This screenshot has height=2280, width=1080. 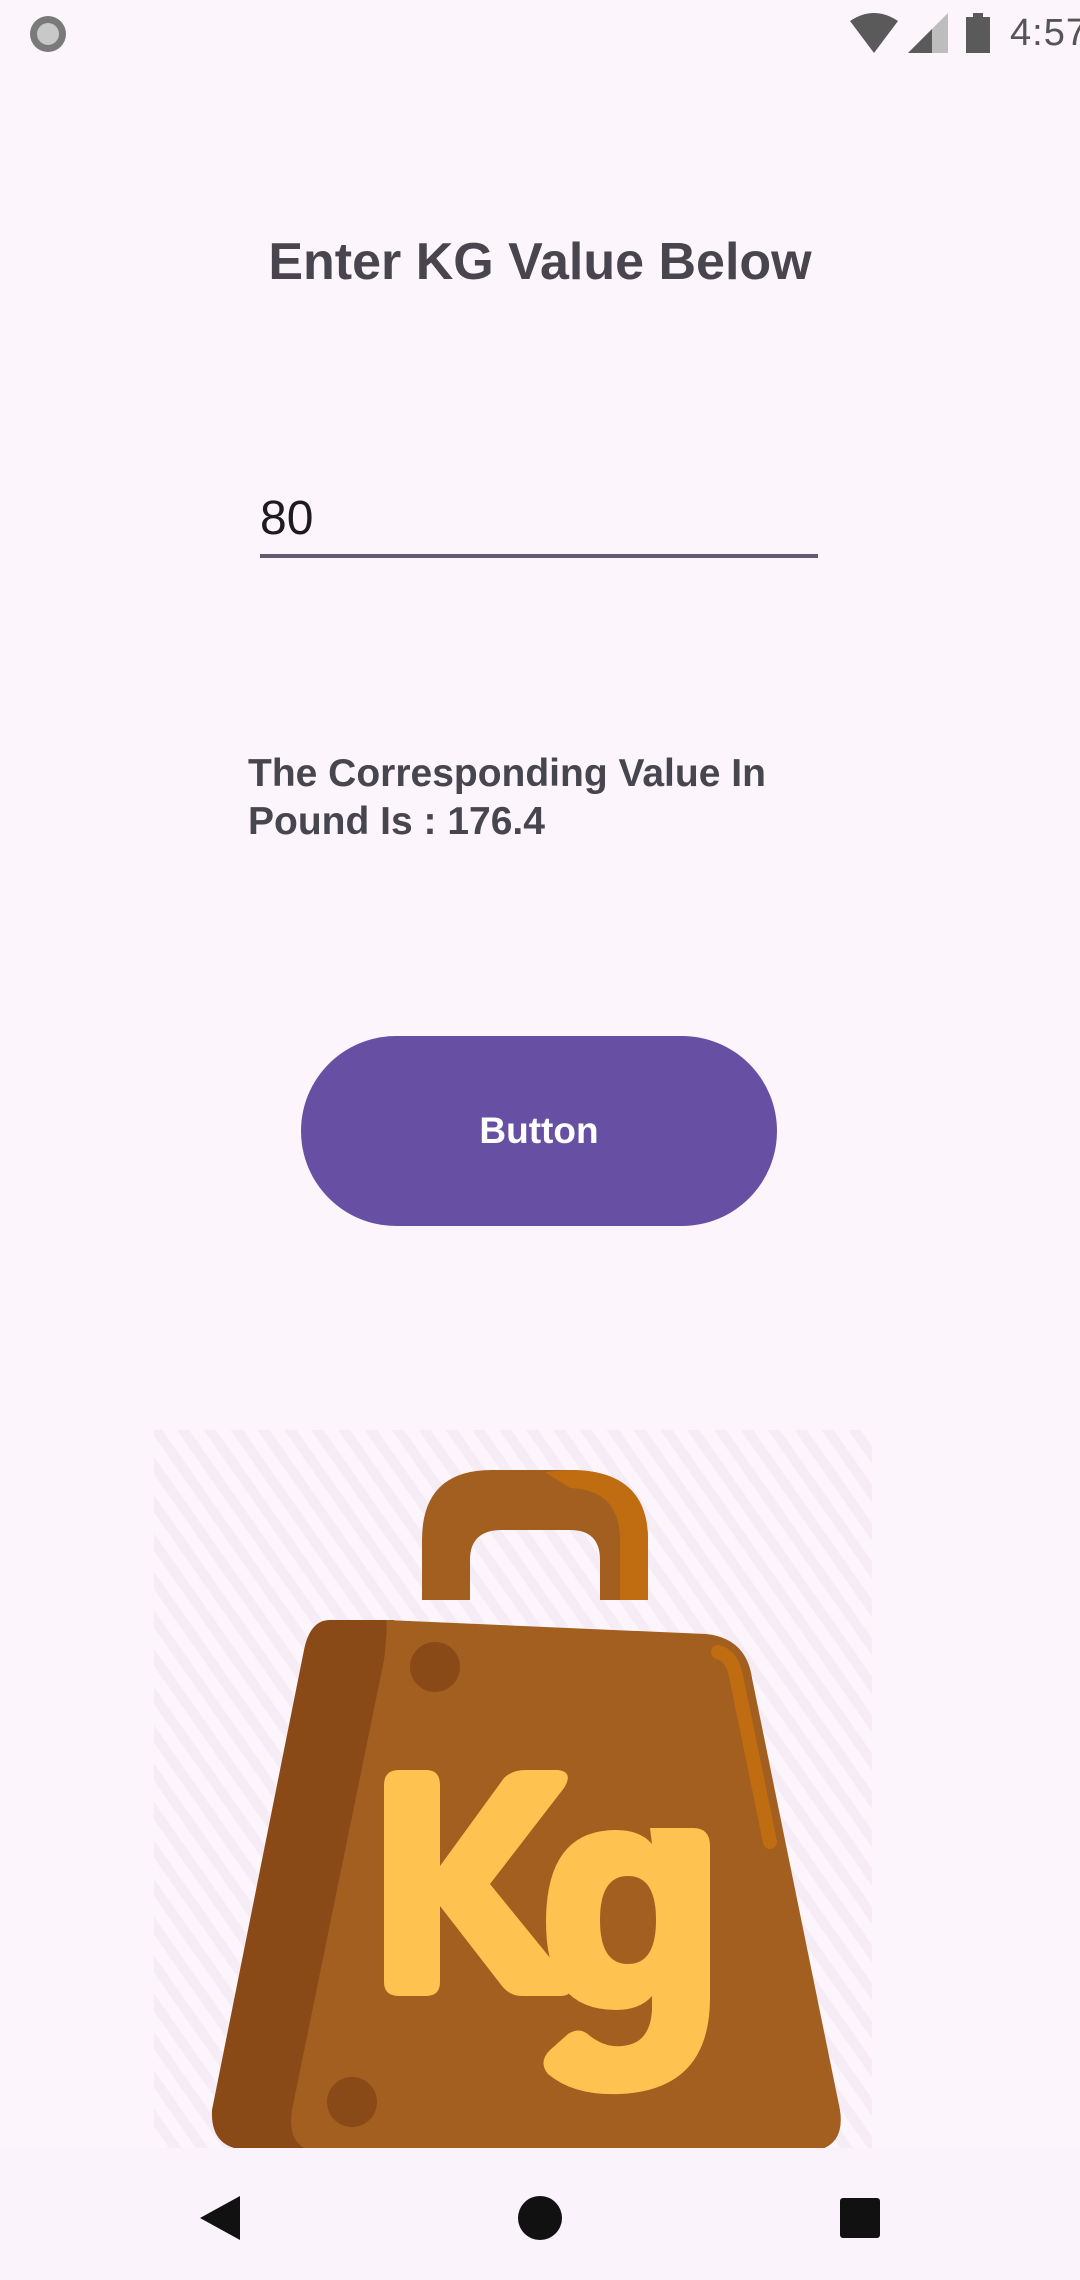 What do you see at coordinates (978, 33) in the screenshot?
I see `battery-icon` at bounding box center [978, 33].